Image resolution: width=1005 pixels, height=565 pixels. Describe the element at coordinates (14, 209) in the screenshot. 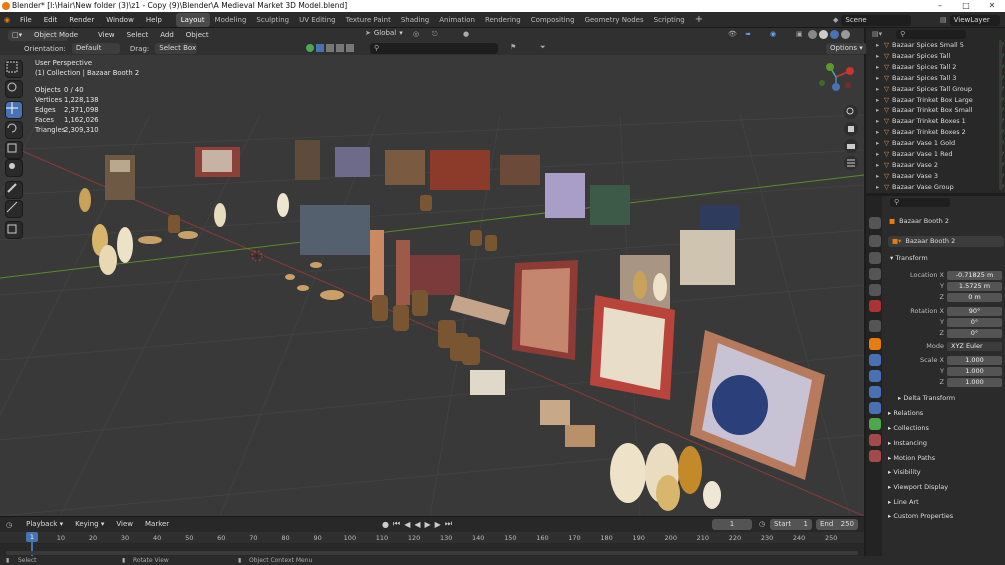

I see `measure-tool-button` at that location.